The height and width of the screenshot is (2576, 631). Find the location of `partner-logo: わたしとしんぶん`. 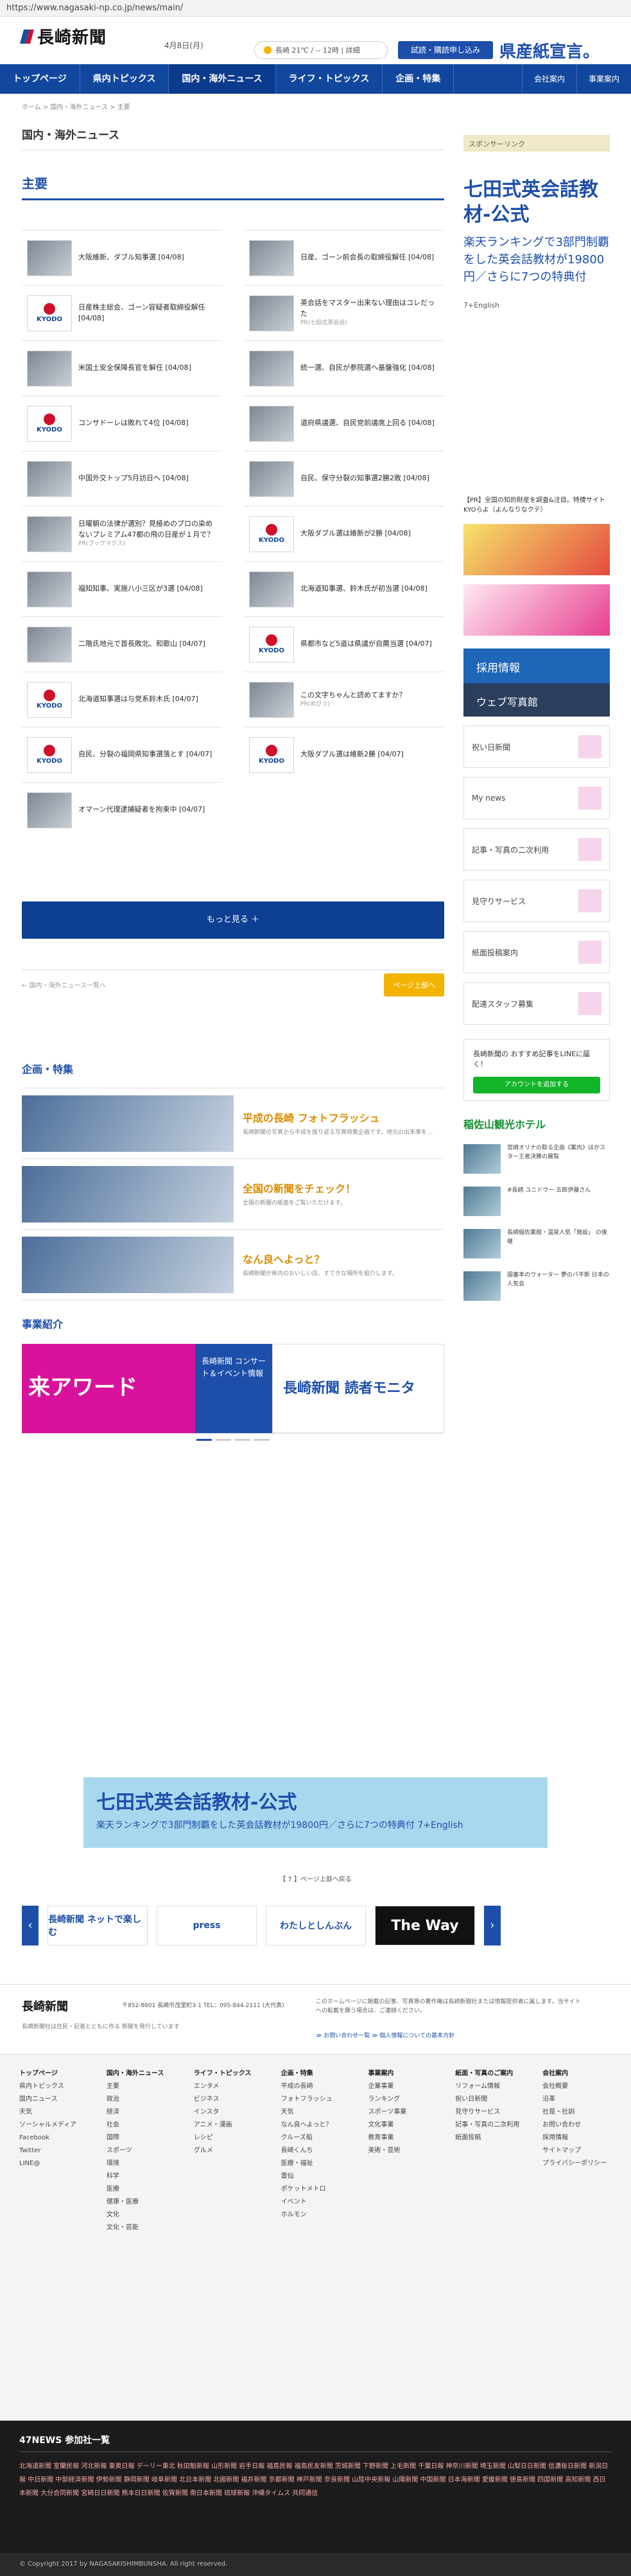

partner-logo: わたしとしんぶん is located at coordinates (316, 1925).